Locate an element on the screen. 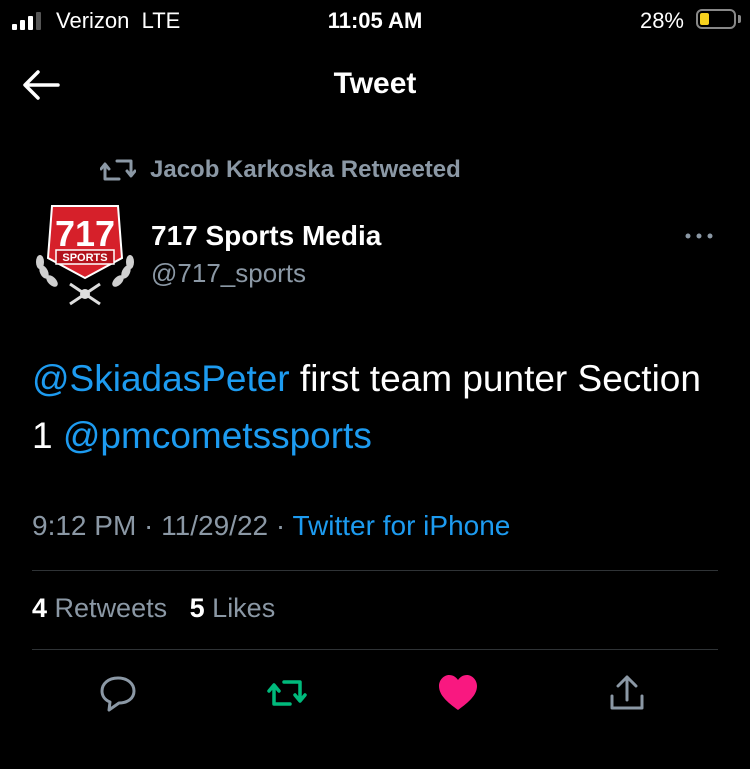 The image size is (750, 769). more-options-button is located at coordinates (700, 236).